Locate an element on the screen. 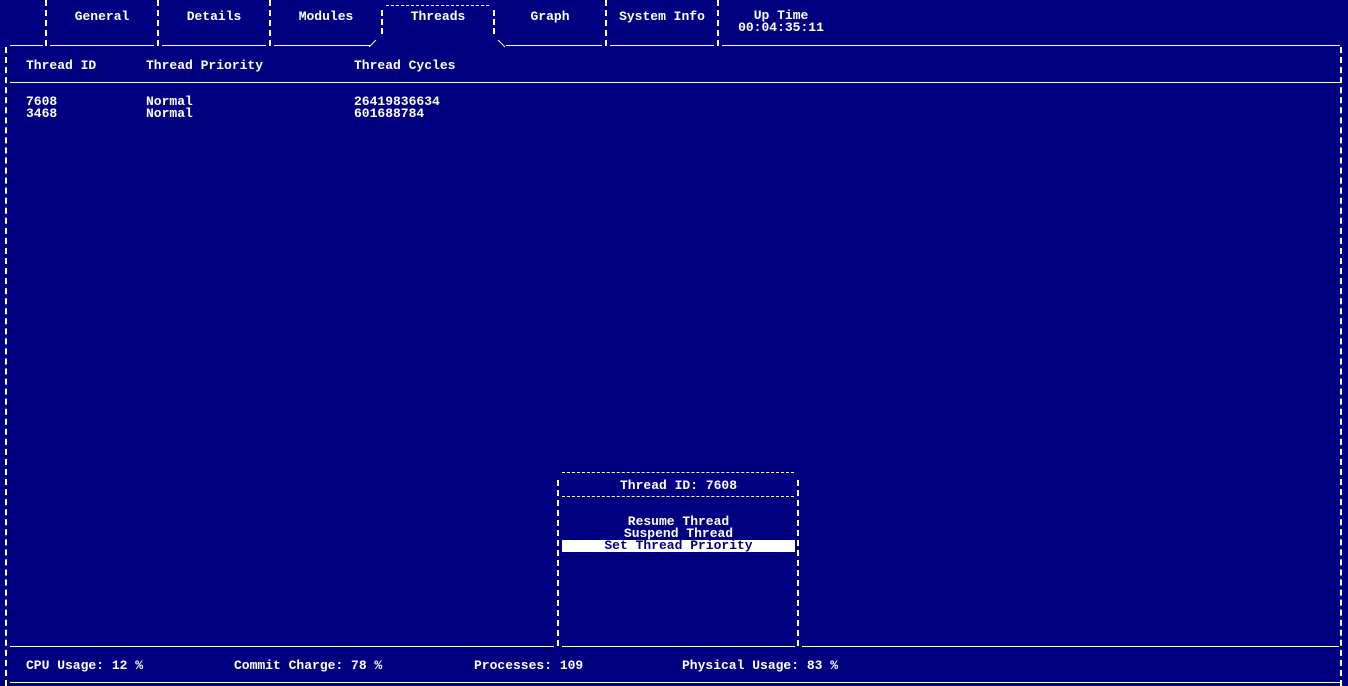 The image size is (1348, 686). commit-charge-status: Commit Charge: 78 % is located at coordinates (308, 665).